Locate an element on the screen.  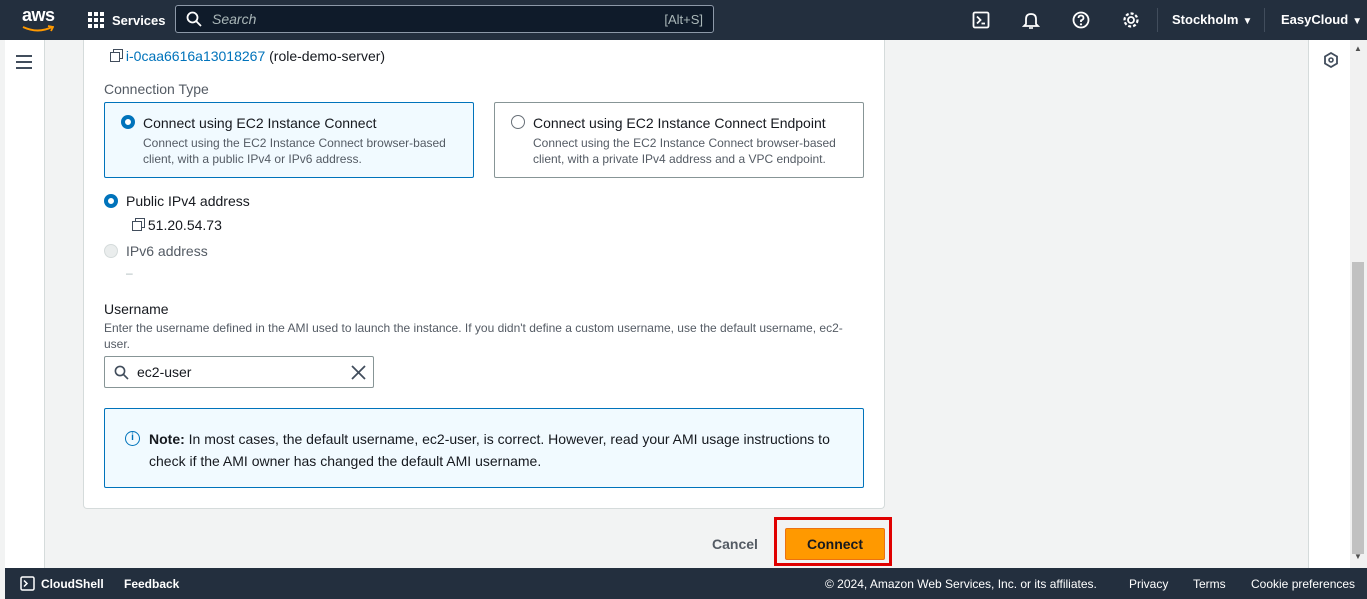
aws-logo: aws is located at coordinates (36, 20).